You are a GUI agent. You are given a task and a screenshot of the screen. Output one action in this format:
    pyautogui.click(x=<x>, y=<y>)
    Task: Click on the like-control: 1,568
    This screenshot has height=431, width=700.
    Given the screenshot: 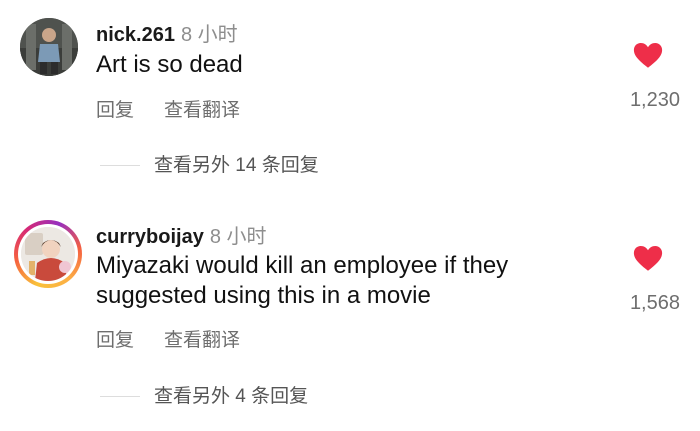 What is the action you would take?
    pyautogui.click(x=648, y=280)
    